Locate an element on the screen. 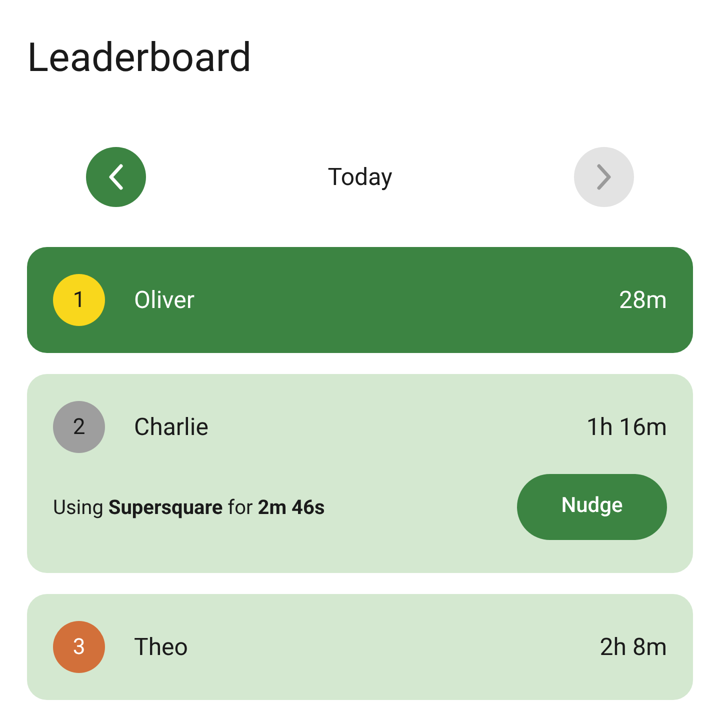  rank-badge: 1 is located at coordinates (79, 300).